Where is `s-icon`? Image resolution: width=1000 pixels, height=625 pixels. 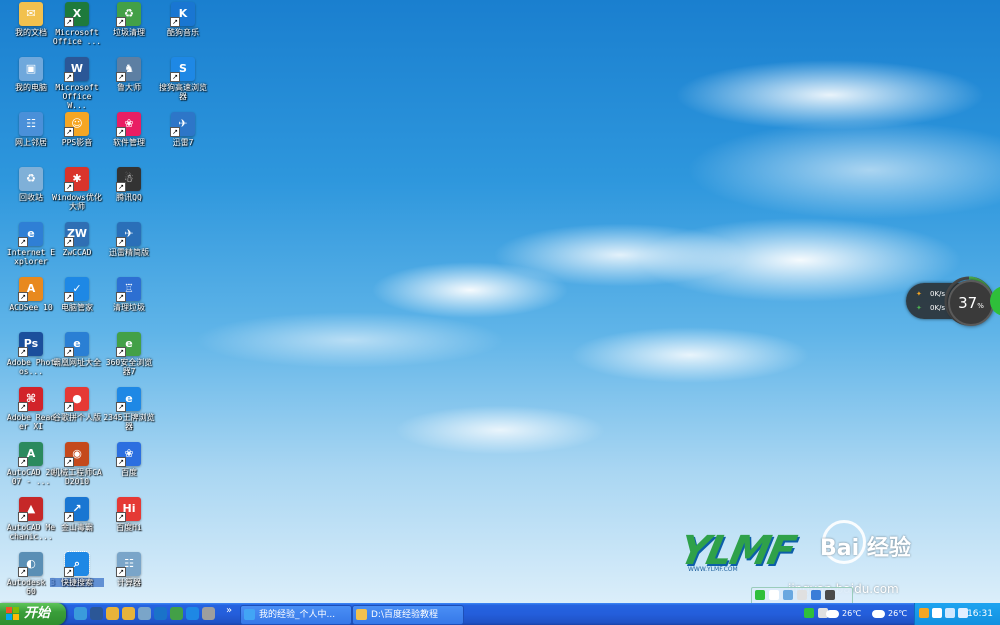 s-icon is located at coordinates (760, 595).